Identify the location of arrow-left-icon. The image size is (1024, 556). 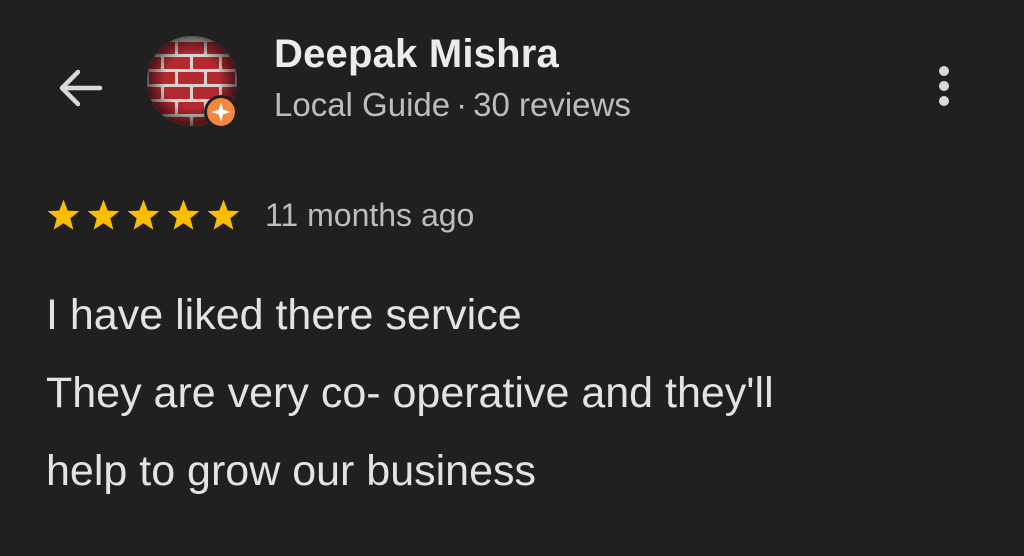
(81, 88).